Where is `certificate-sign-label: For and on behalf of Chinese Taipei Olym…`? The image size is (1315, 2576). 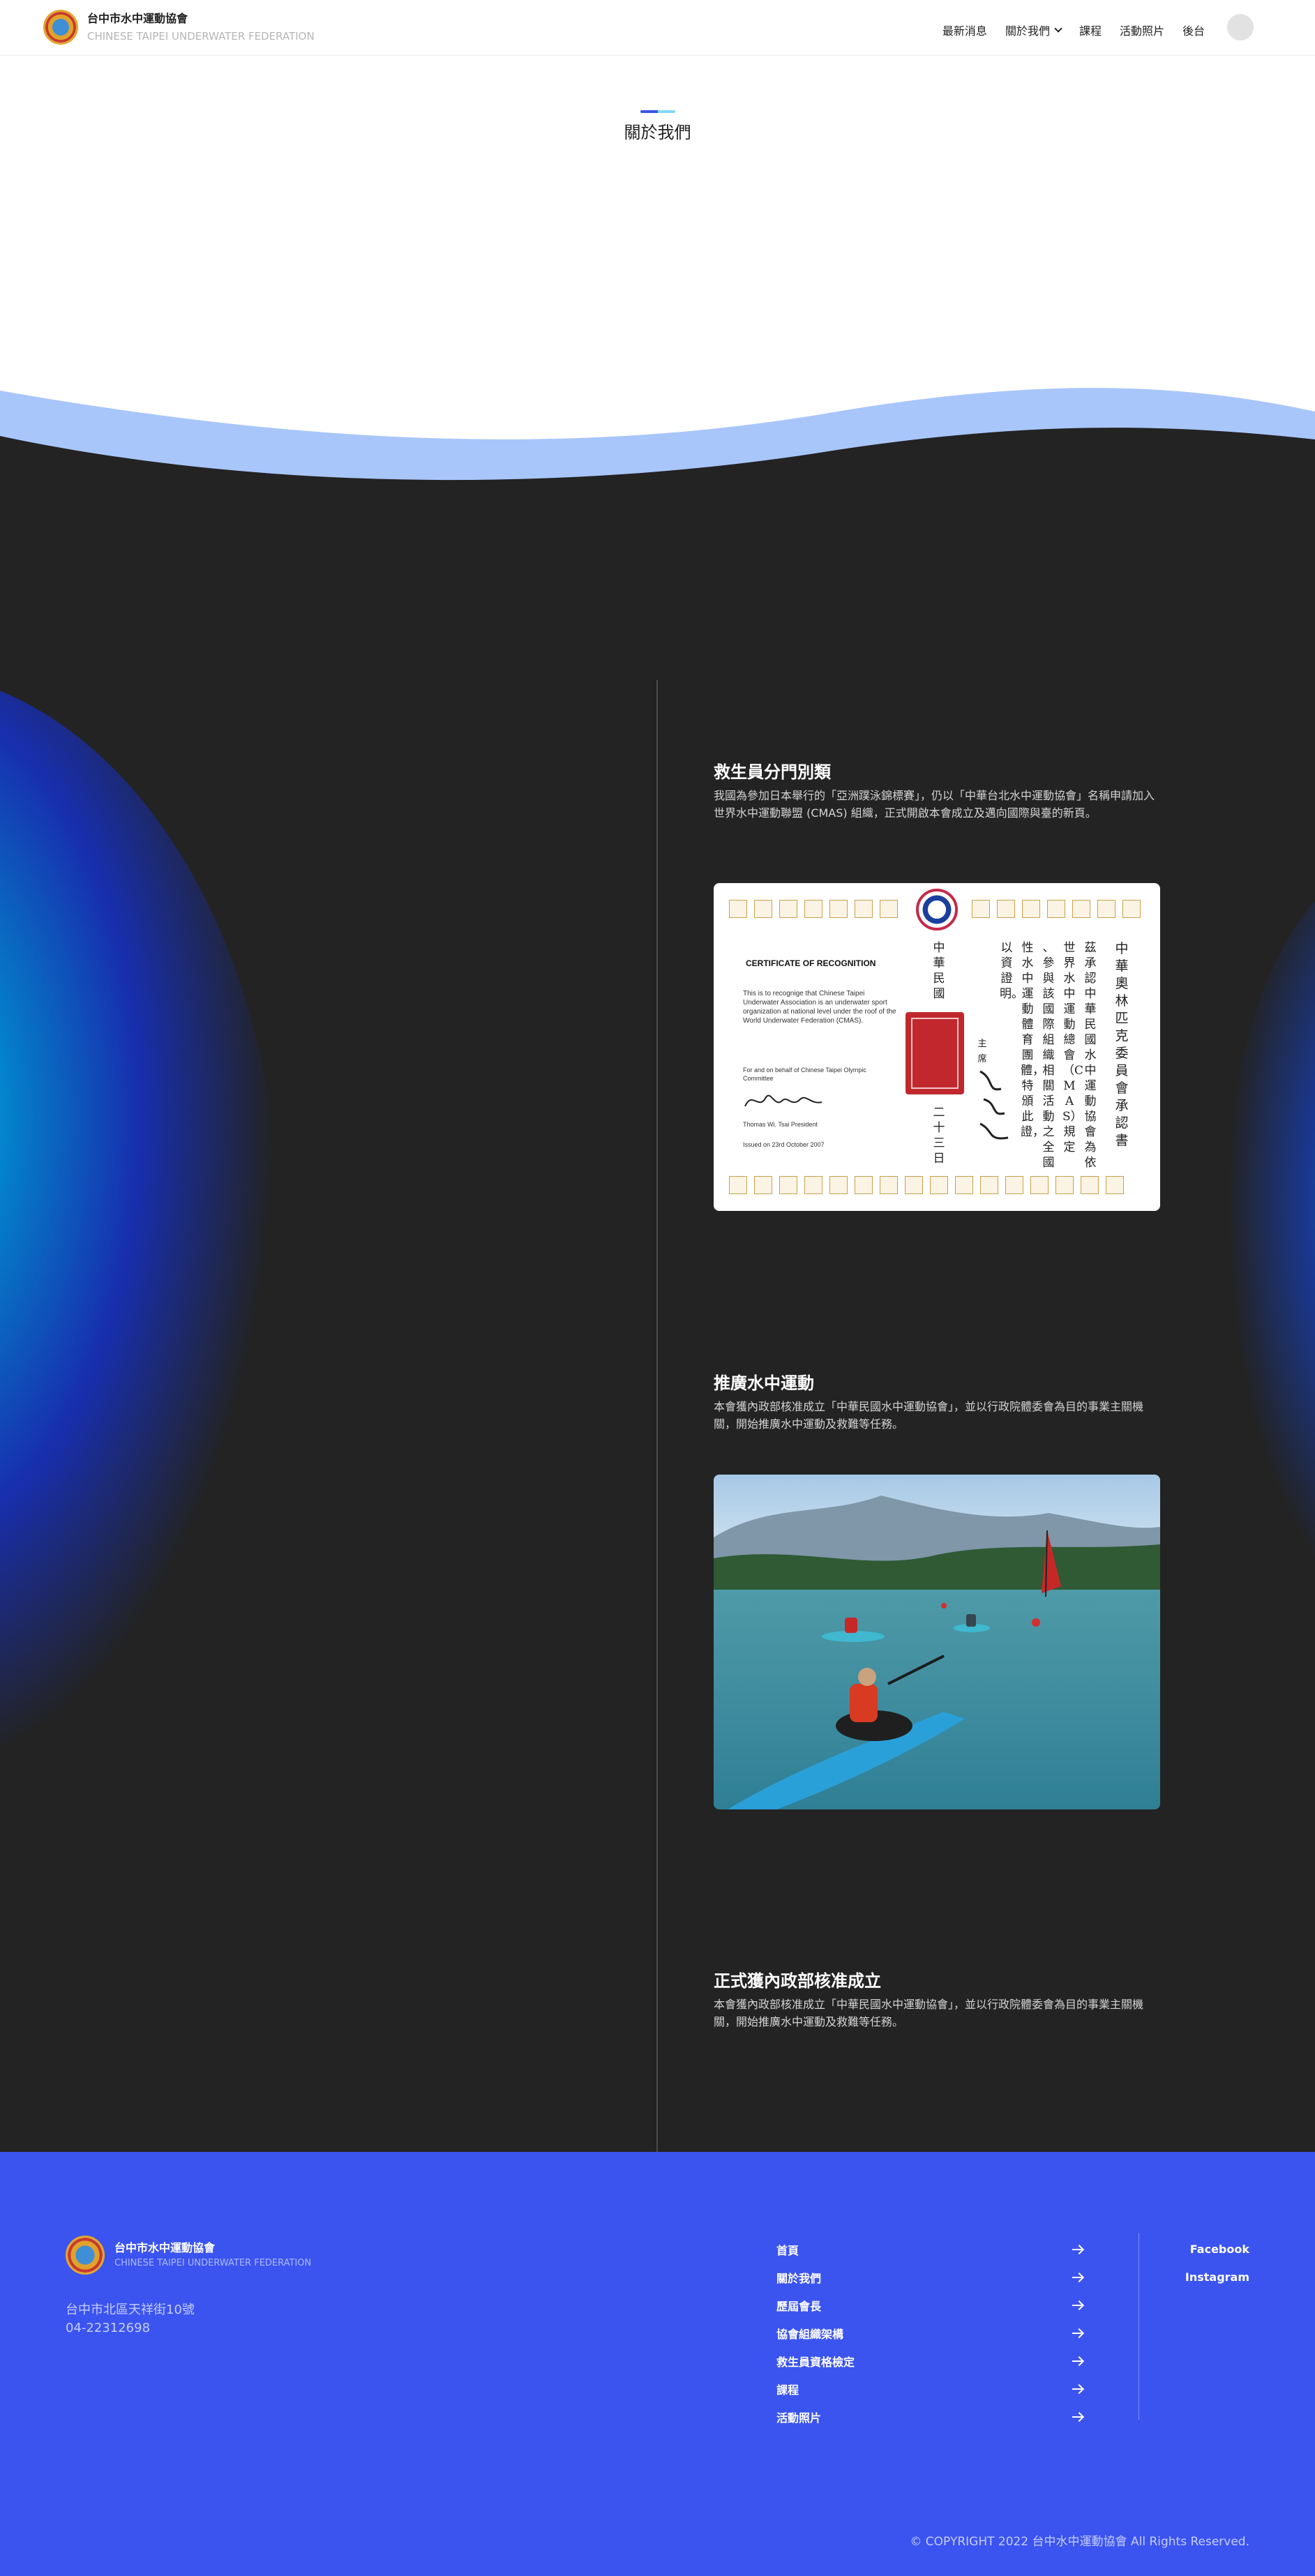 certificate-sign-label: For and on behalf of Chinese Taipei Olym… is located at coordinates (804, 1074).